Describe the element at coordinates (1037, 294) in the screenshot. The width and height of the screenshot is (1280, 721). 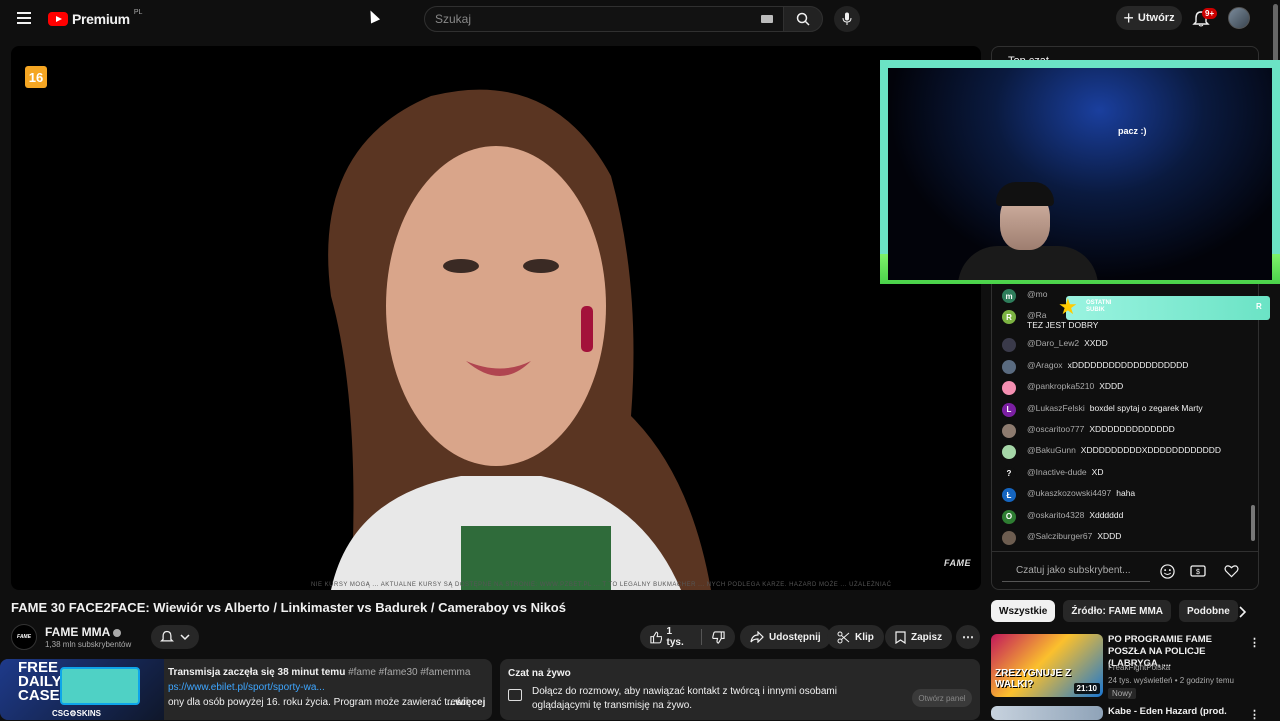
I see `chat-author: @mo` at that location.